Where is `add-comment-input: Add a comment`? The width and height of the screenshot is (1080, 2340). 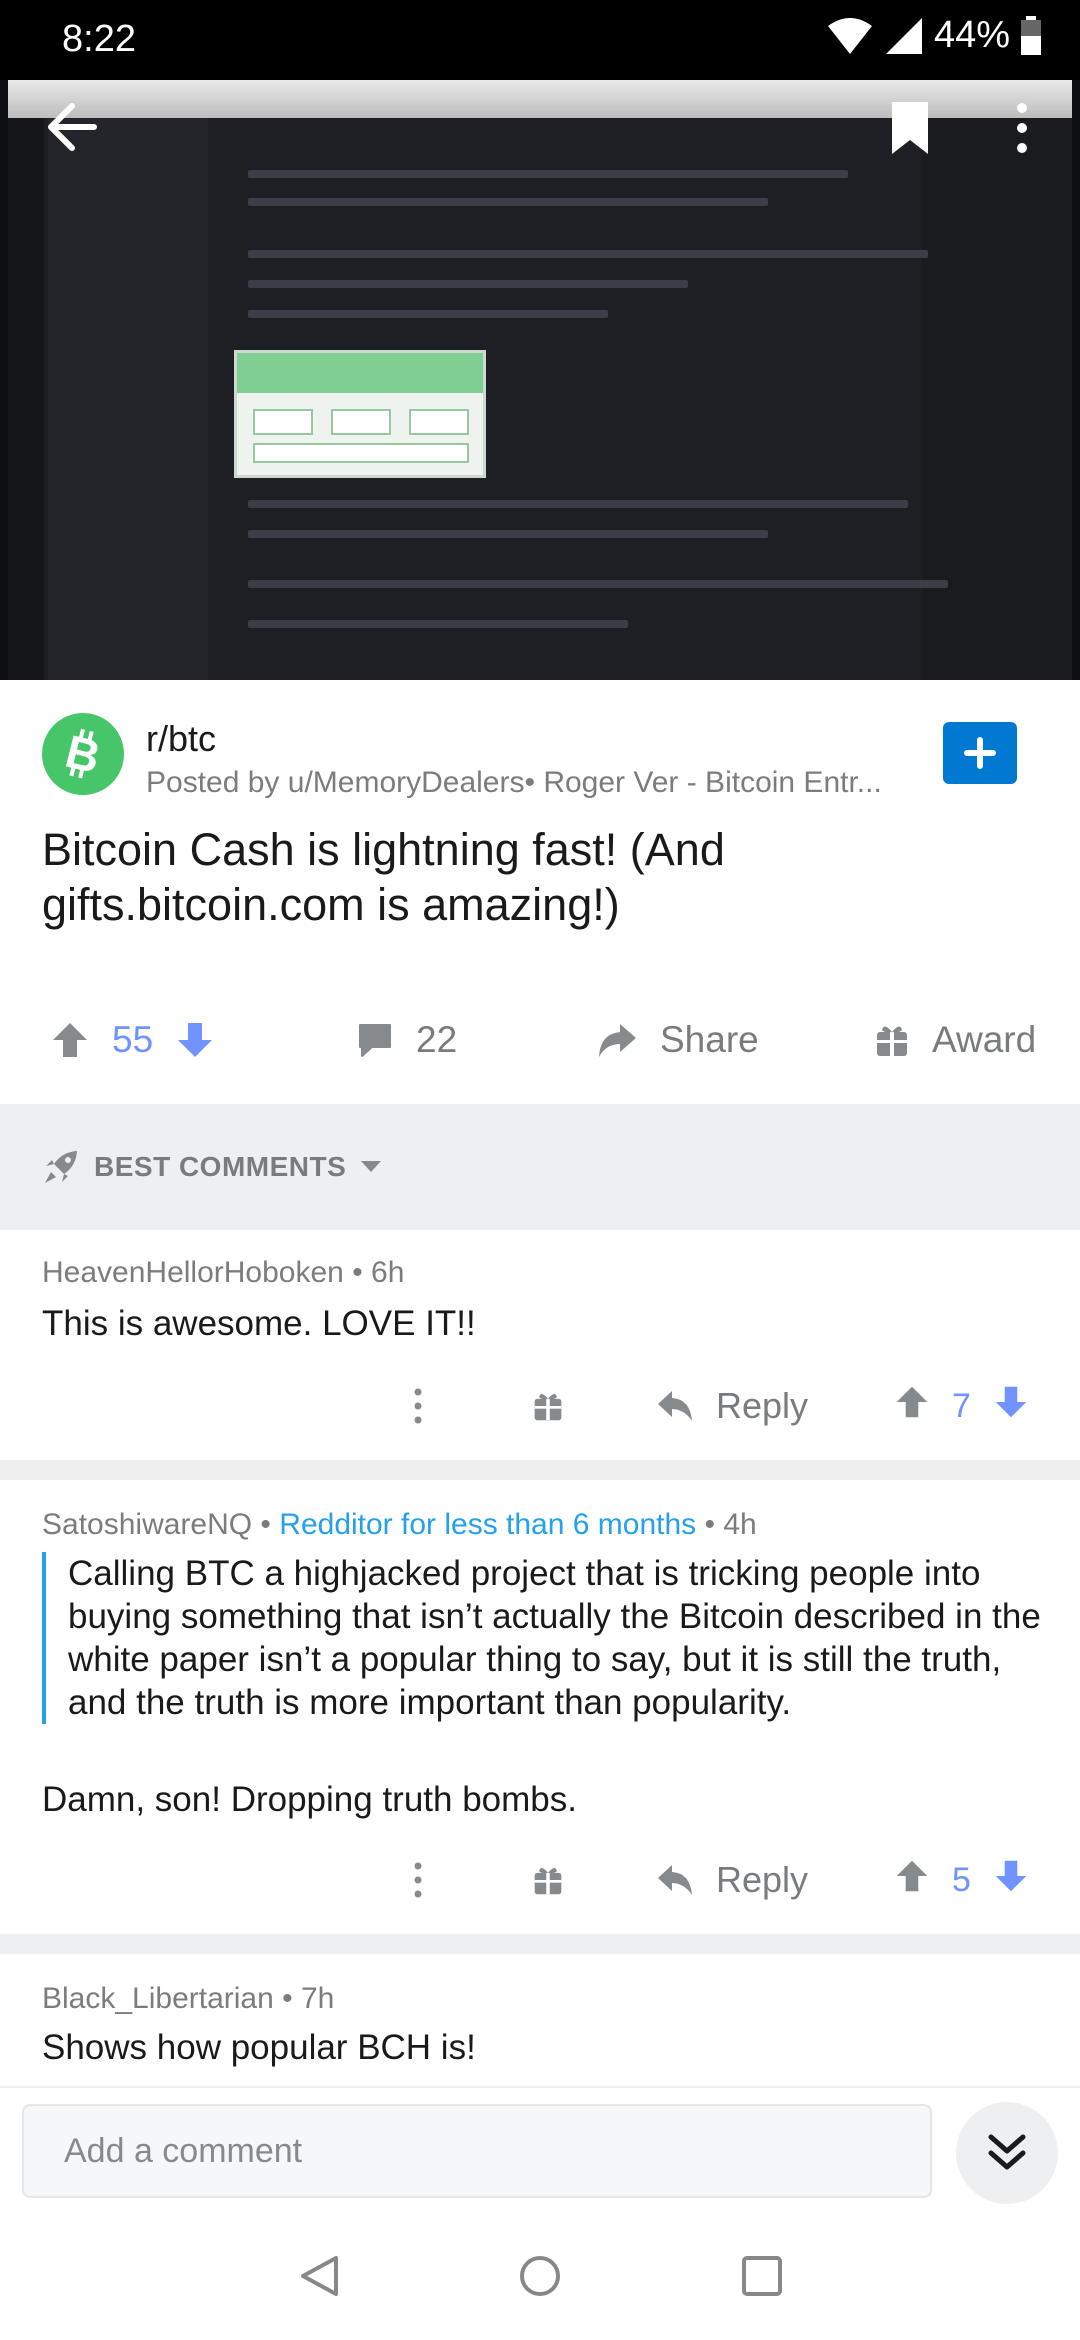 add-comment-input: Add a comment is located at coordinates (477, 2151).